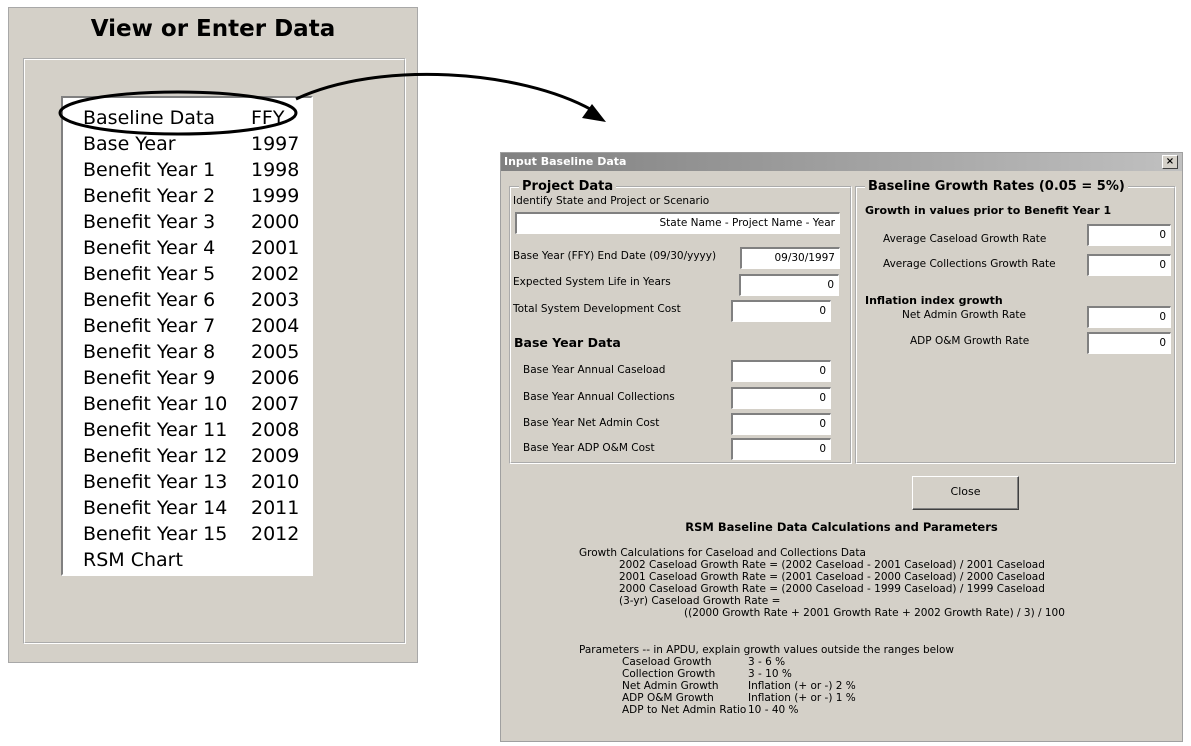 The width and height of the screenshot is (1191, 746). I want to click on base-year-data-heading: Base Year Data, so click(567, 342).